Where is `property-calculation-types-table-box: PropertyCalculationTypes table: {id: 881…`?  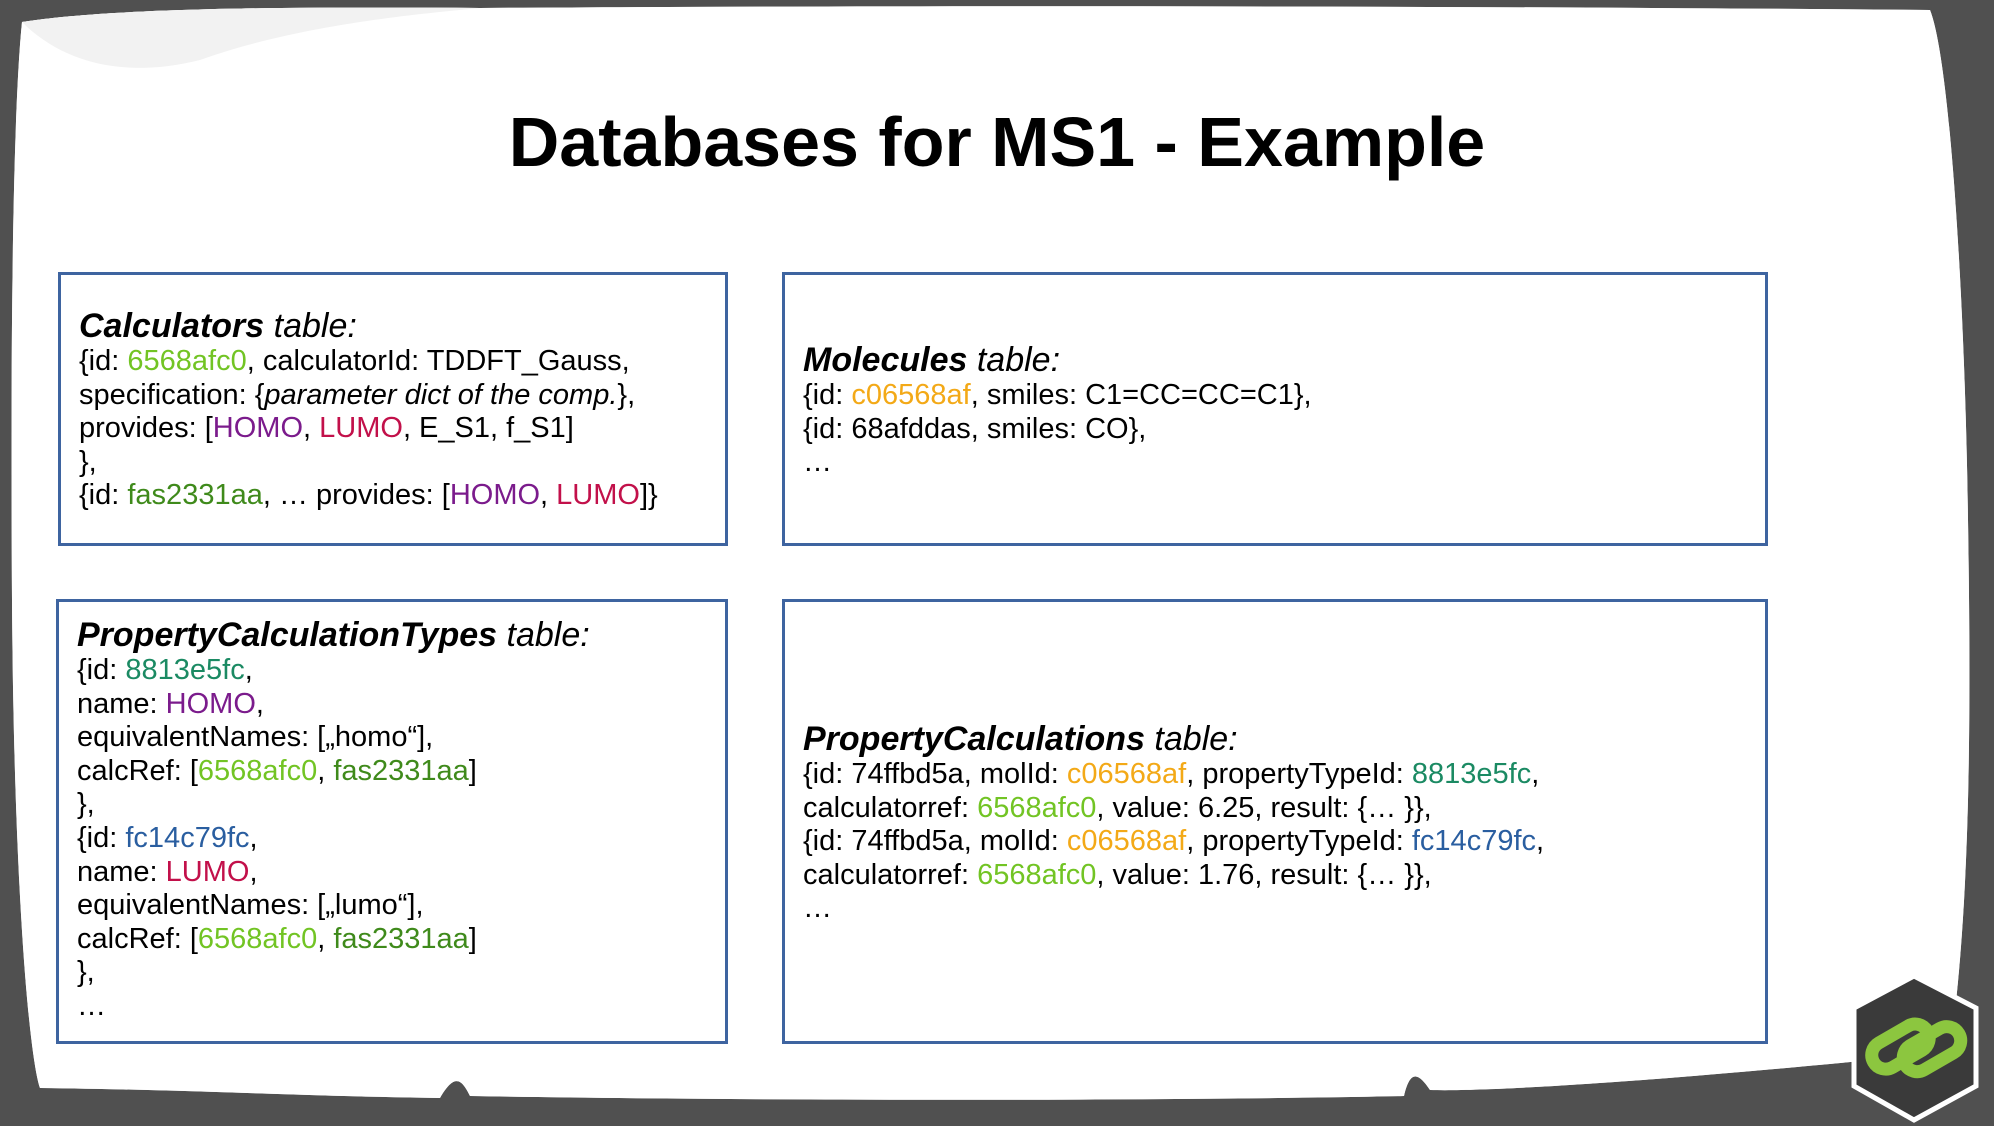
property-calculation-types-table-box: PropertyCalculationTypes table: {id: 881… is located at coordinates (392, 821).